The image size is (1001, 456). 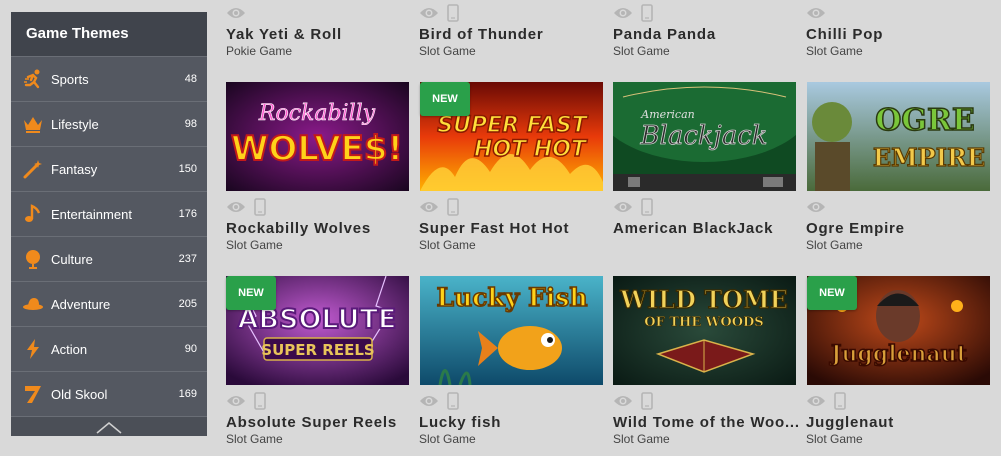 I want to click on globe-icon, so click(x=33, y=259).